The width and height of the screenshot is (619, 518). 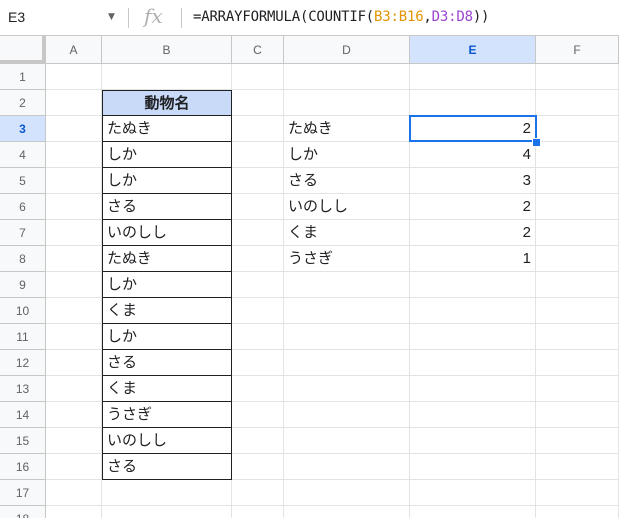 I want to click on cell-c3, so click(x=258, y=129).